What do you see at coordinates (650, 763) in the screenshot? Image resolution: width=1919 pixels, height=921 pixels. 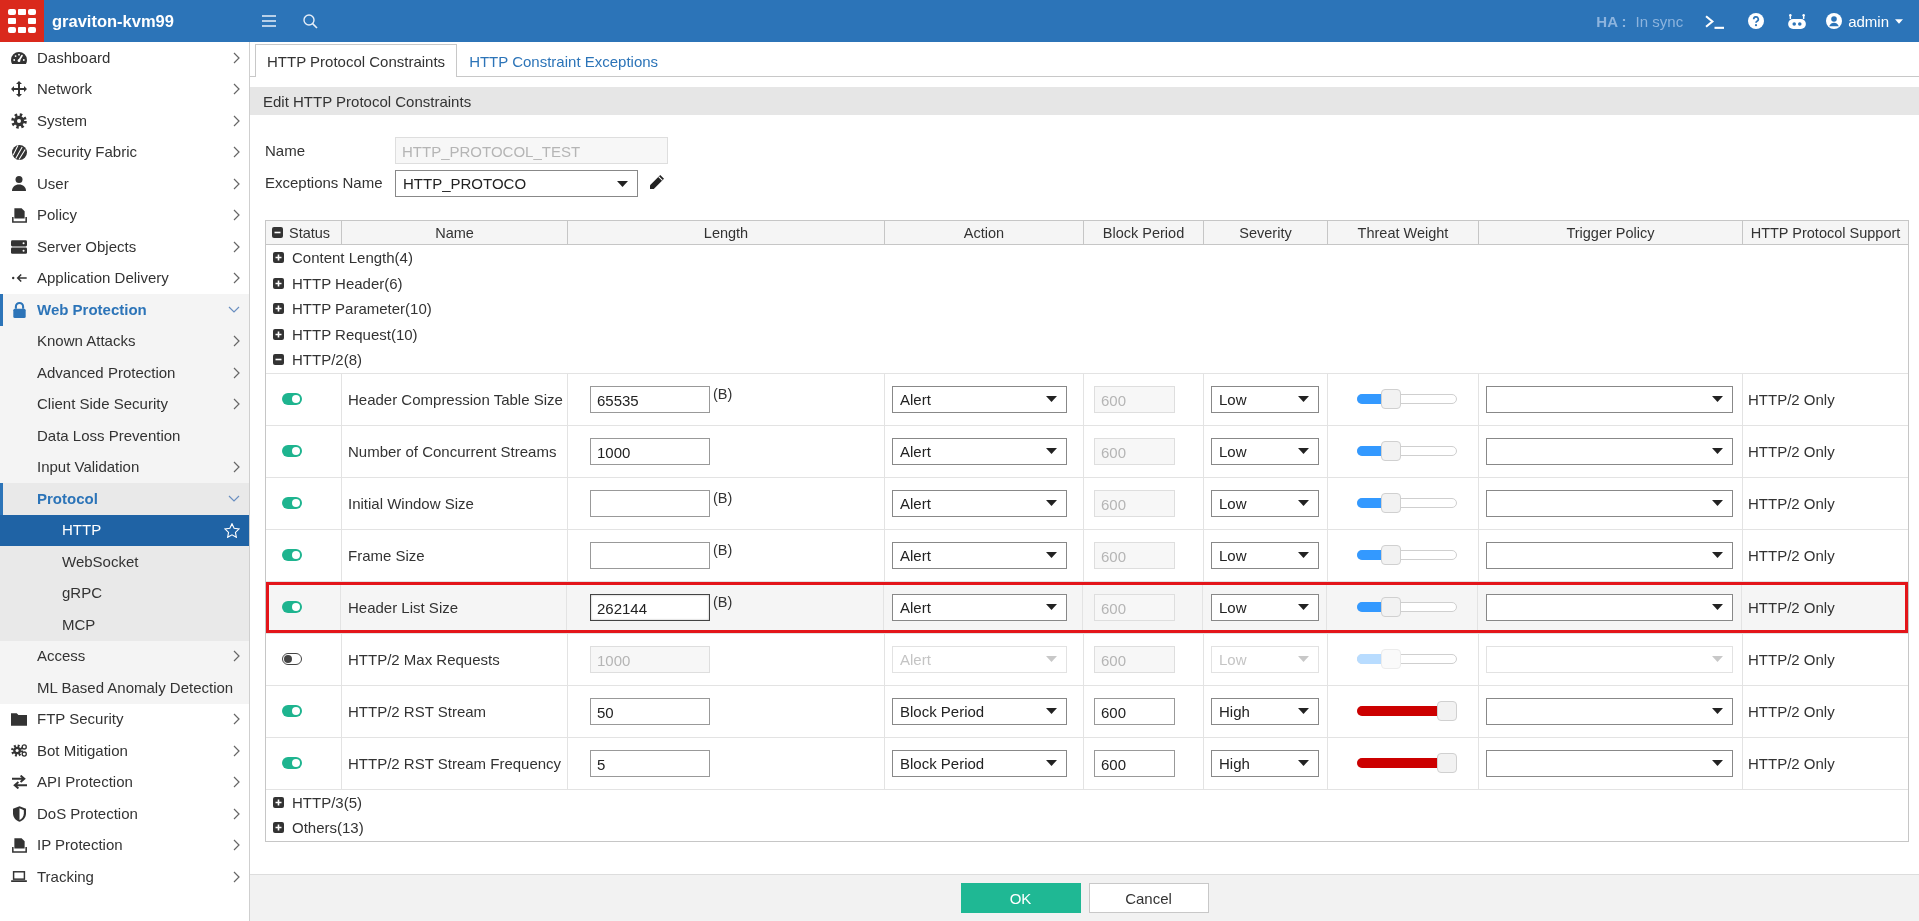 I see `length-input: 5` at bounding box center [650, 763].